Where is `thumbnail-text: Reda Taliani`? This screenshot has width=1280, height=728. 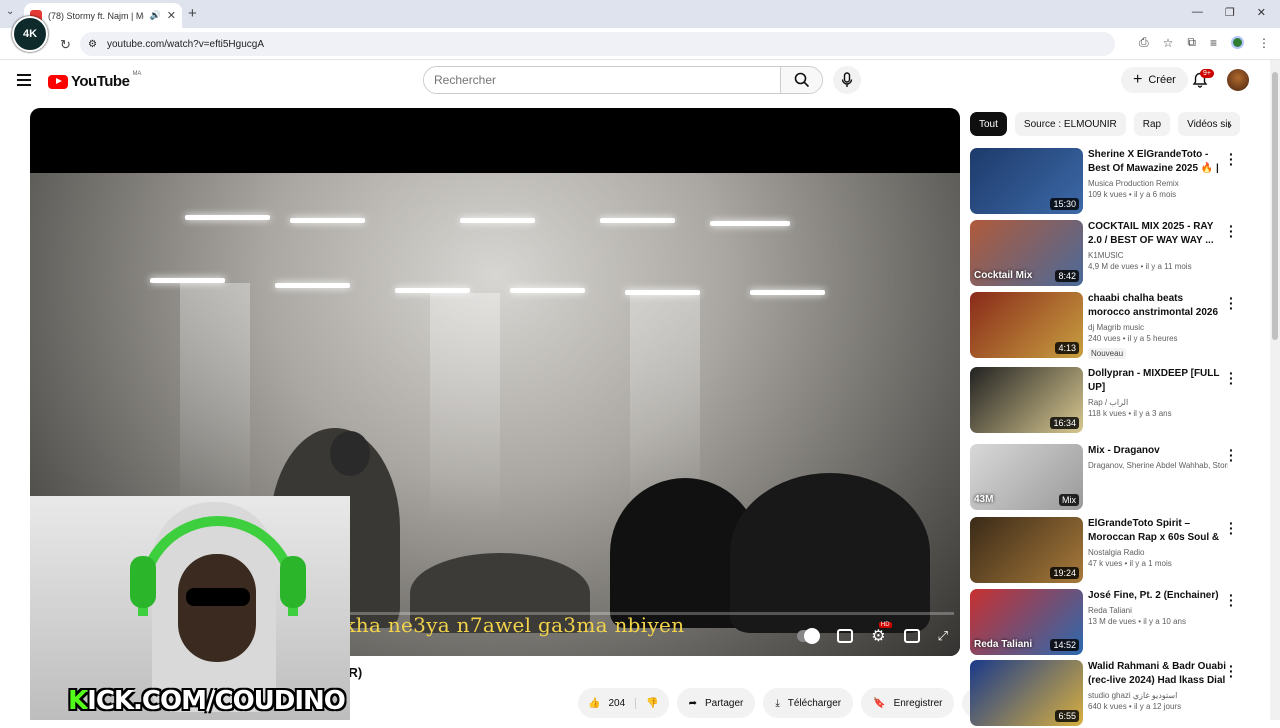
thumbnail-text: Reda Taliani is located at coordinates (1003, 644).